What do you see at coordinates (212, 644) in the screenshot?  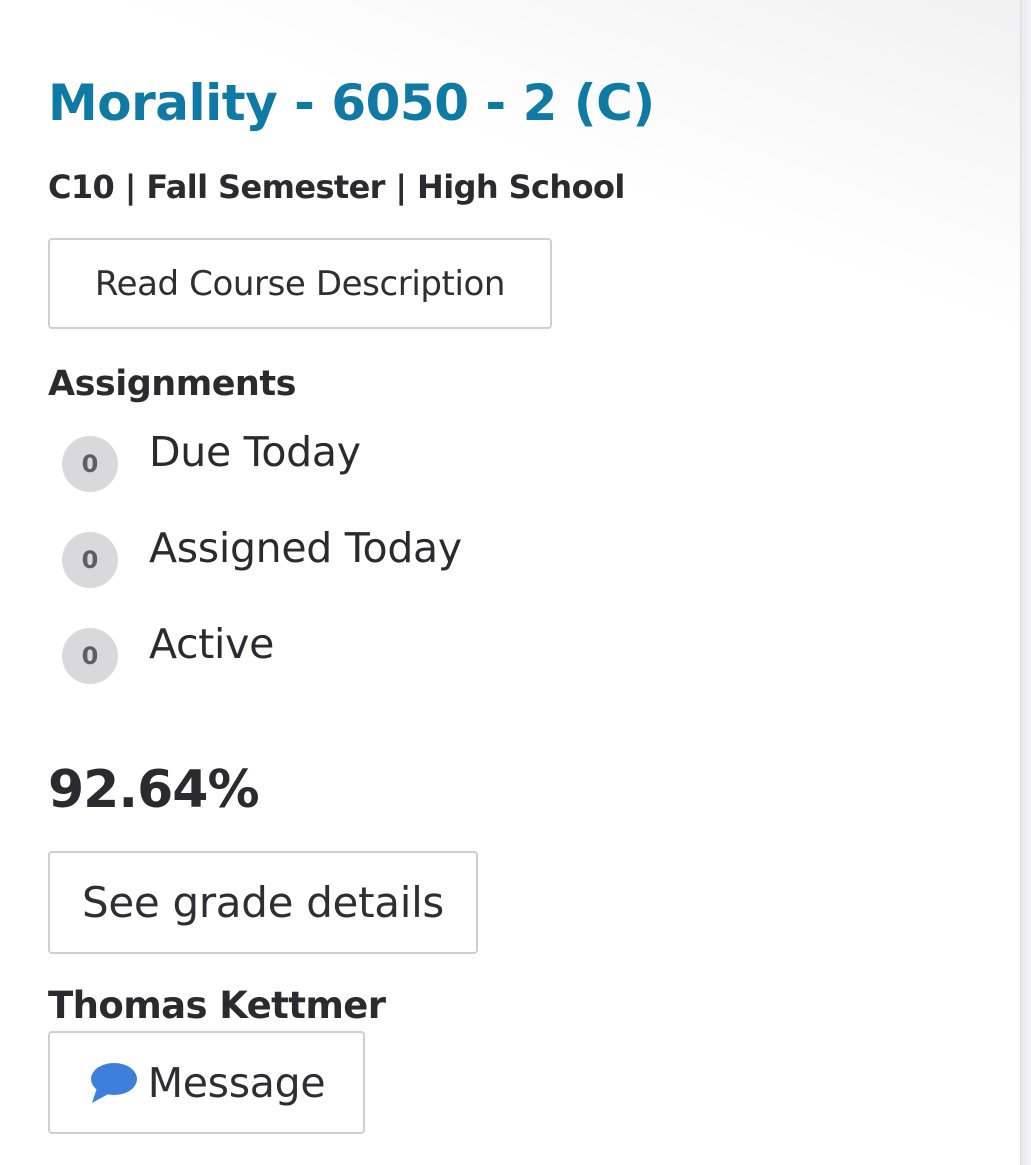 I see `active-label: Active` at bounding box center [212, 644].